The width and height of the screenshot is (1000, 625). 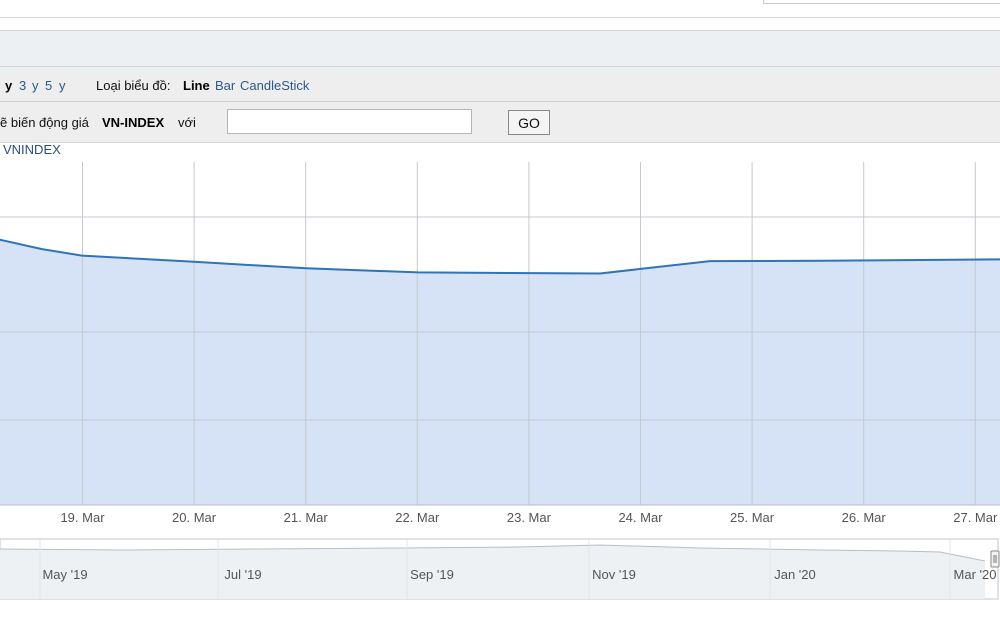 I want to click on navigator-tick-label: May '19, so click(x=64, y=574).